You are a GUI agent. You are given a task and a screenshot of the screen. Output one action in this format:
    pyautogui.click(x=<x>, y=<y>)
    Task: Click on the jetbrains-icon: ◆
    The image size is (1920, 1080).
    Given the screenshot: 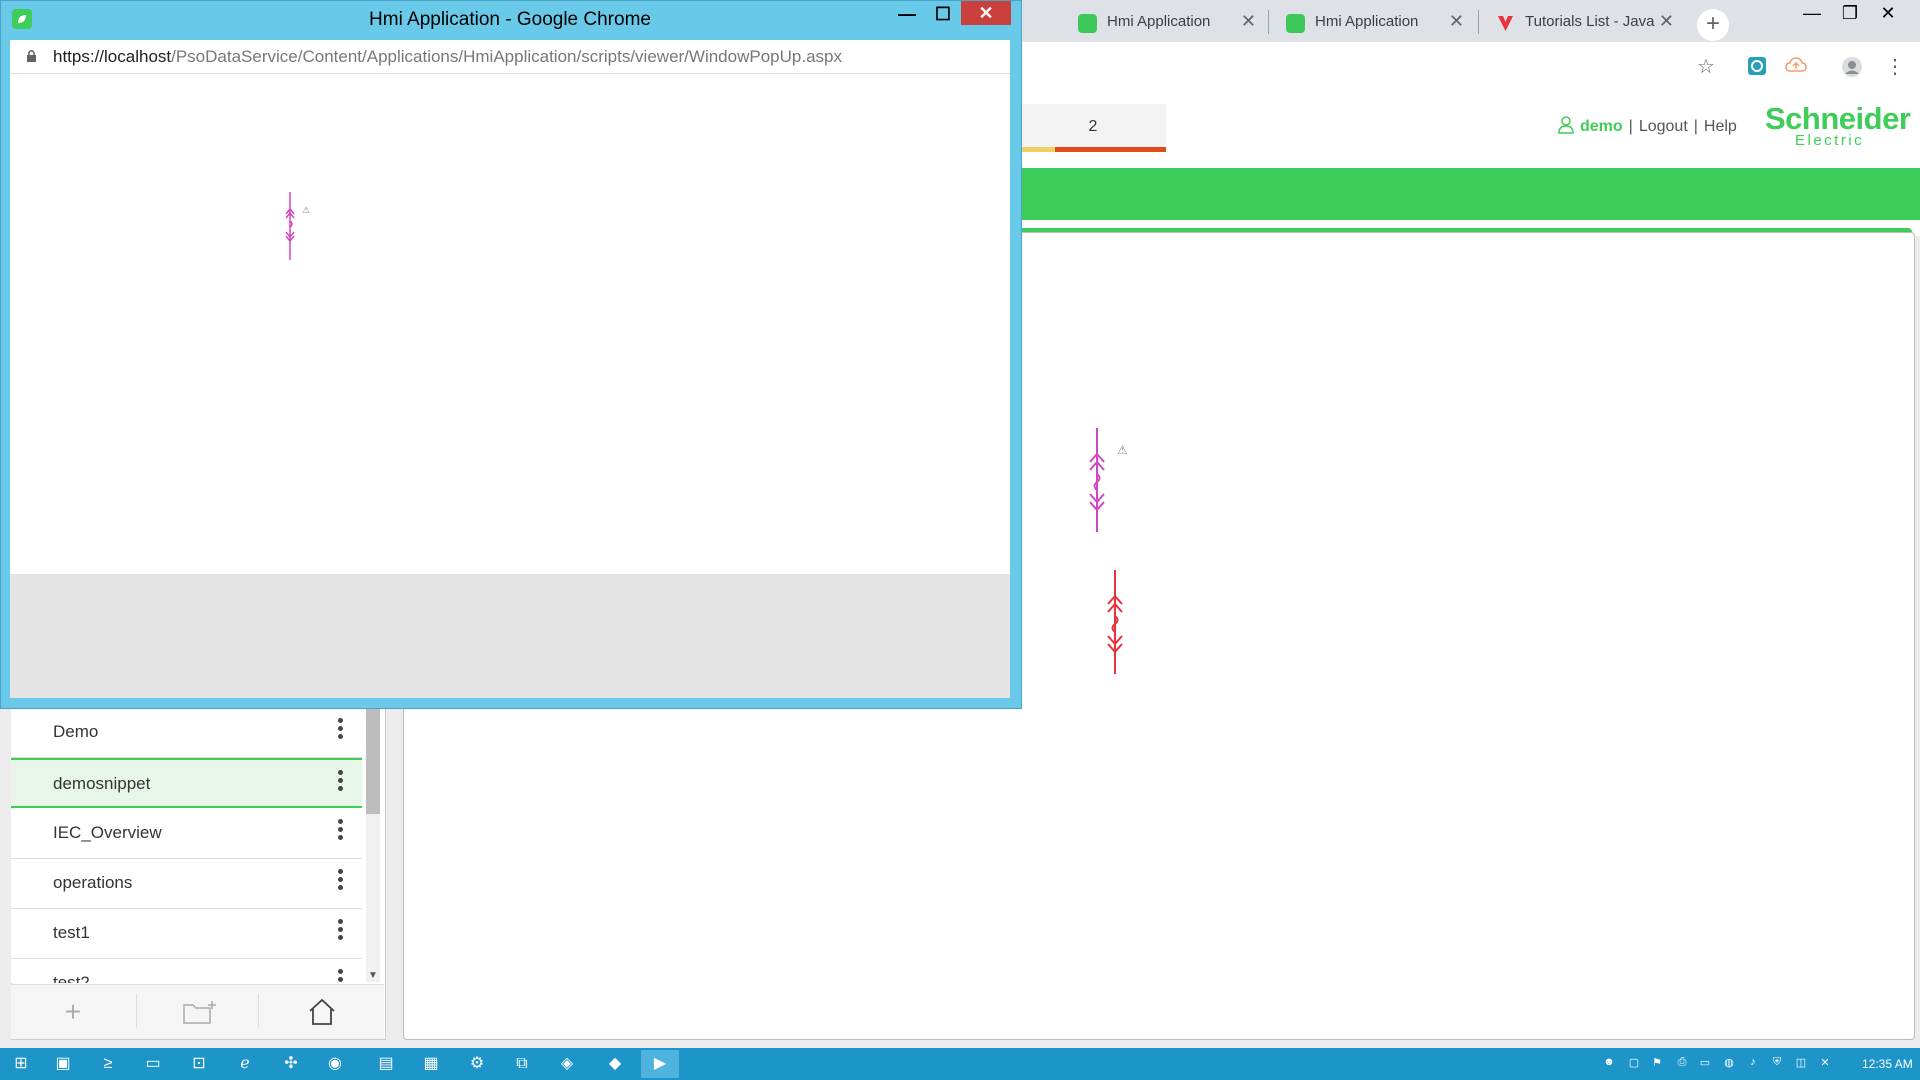 What is the action you would take?
    pyautogui.click(x=615, y=1064)
    